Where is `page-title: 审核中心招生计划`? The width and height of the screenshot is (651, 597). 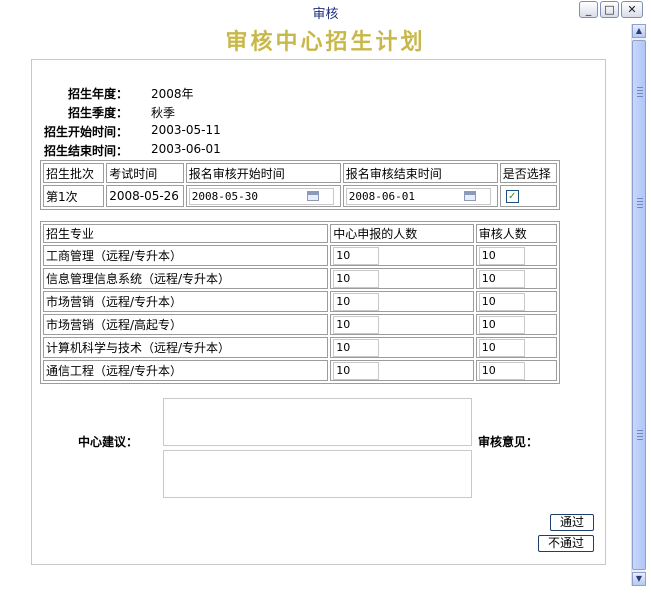
page-title: 审核中心招生计划 is located at coordinates (325, 42).